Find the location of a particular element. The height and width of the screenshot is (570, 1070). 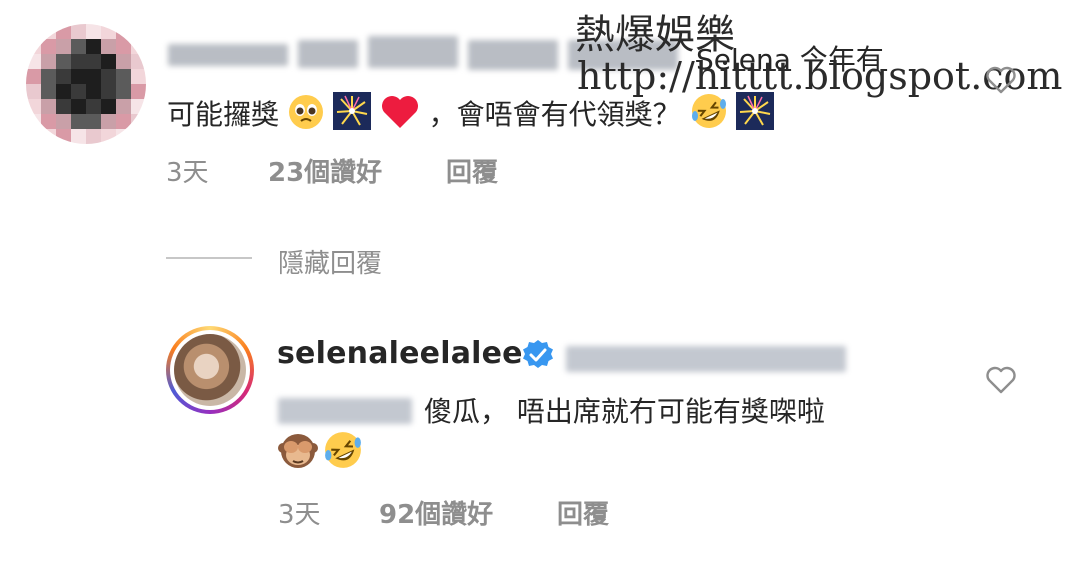

hide-replies-button: 隱藏回覆 is located at coordinates (330, 261).